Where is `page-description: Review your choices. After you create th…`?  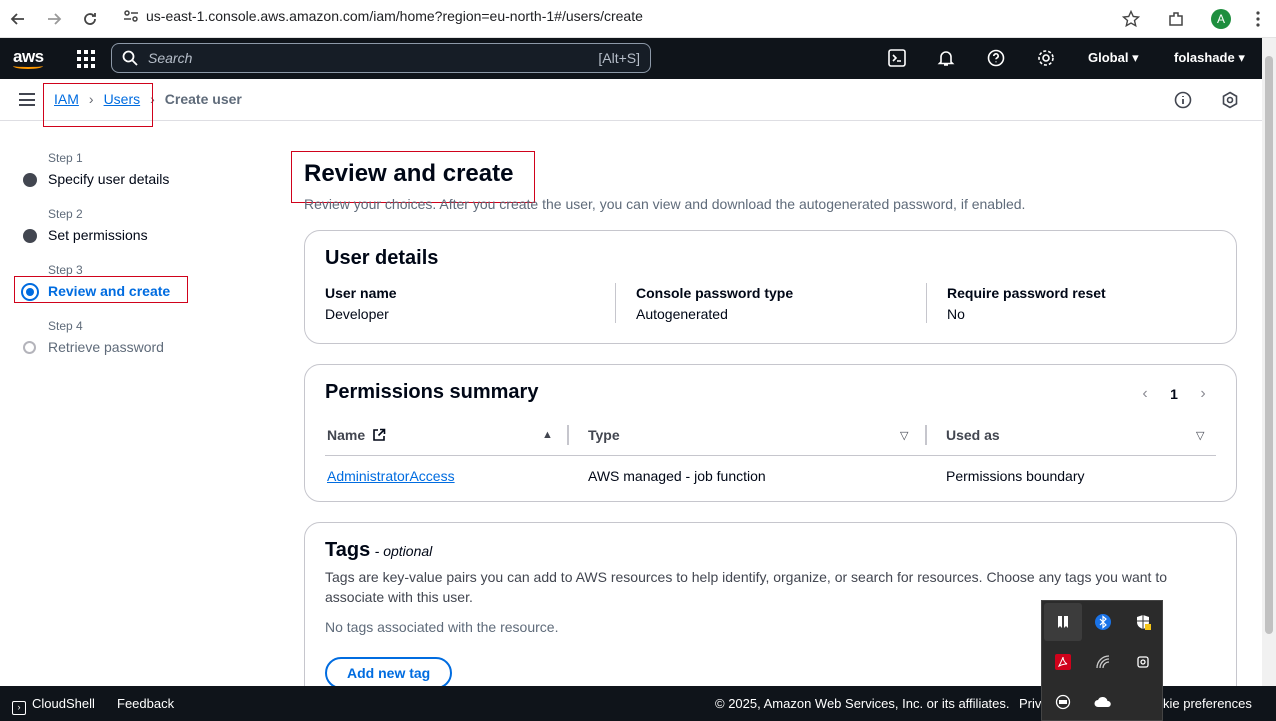
page-description: Review your choices. After you create th… is located at coordinates (665, 204).